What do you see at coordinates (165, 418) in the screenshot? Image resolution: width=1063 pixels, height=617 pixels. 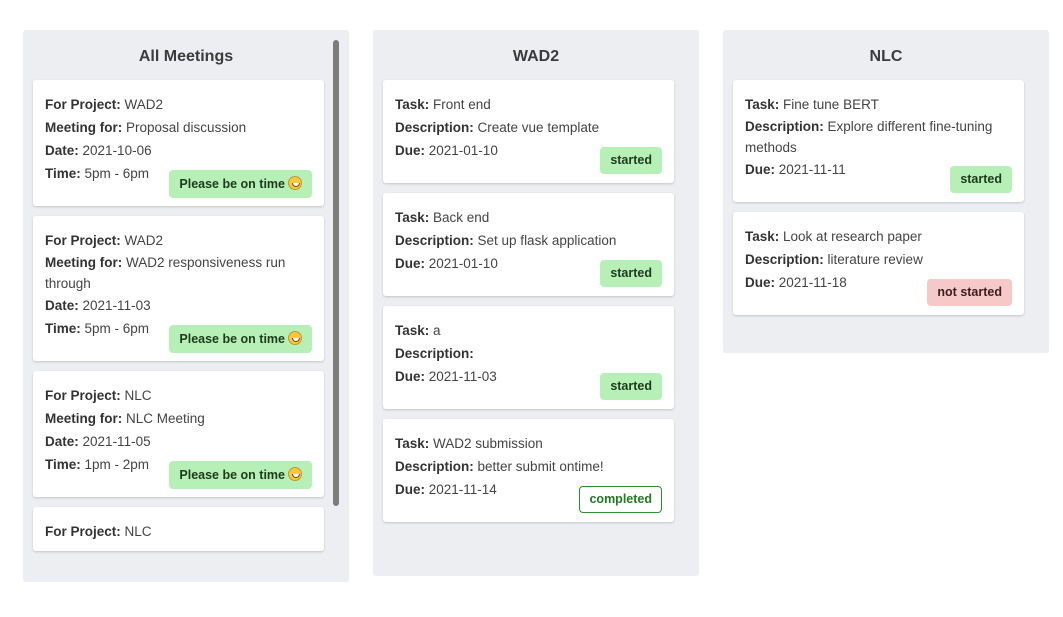 I see `meeting-value: NLC Meeting` at bounding box center [165, 418].